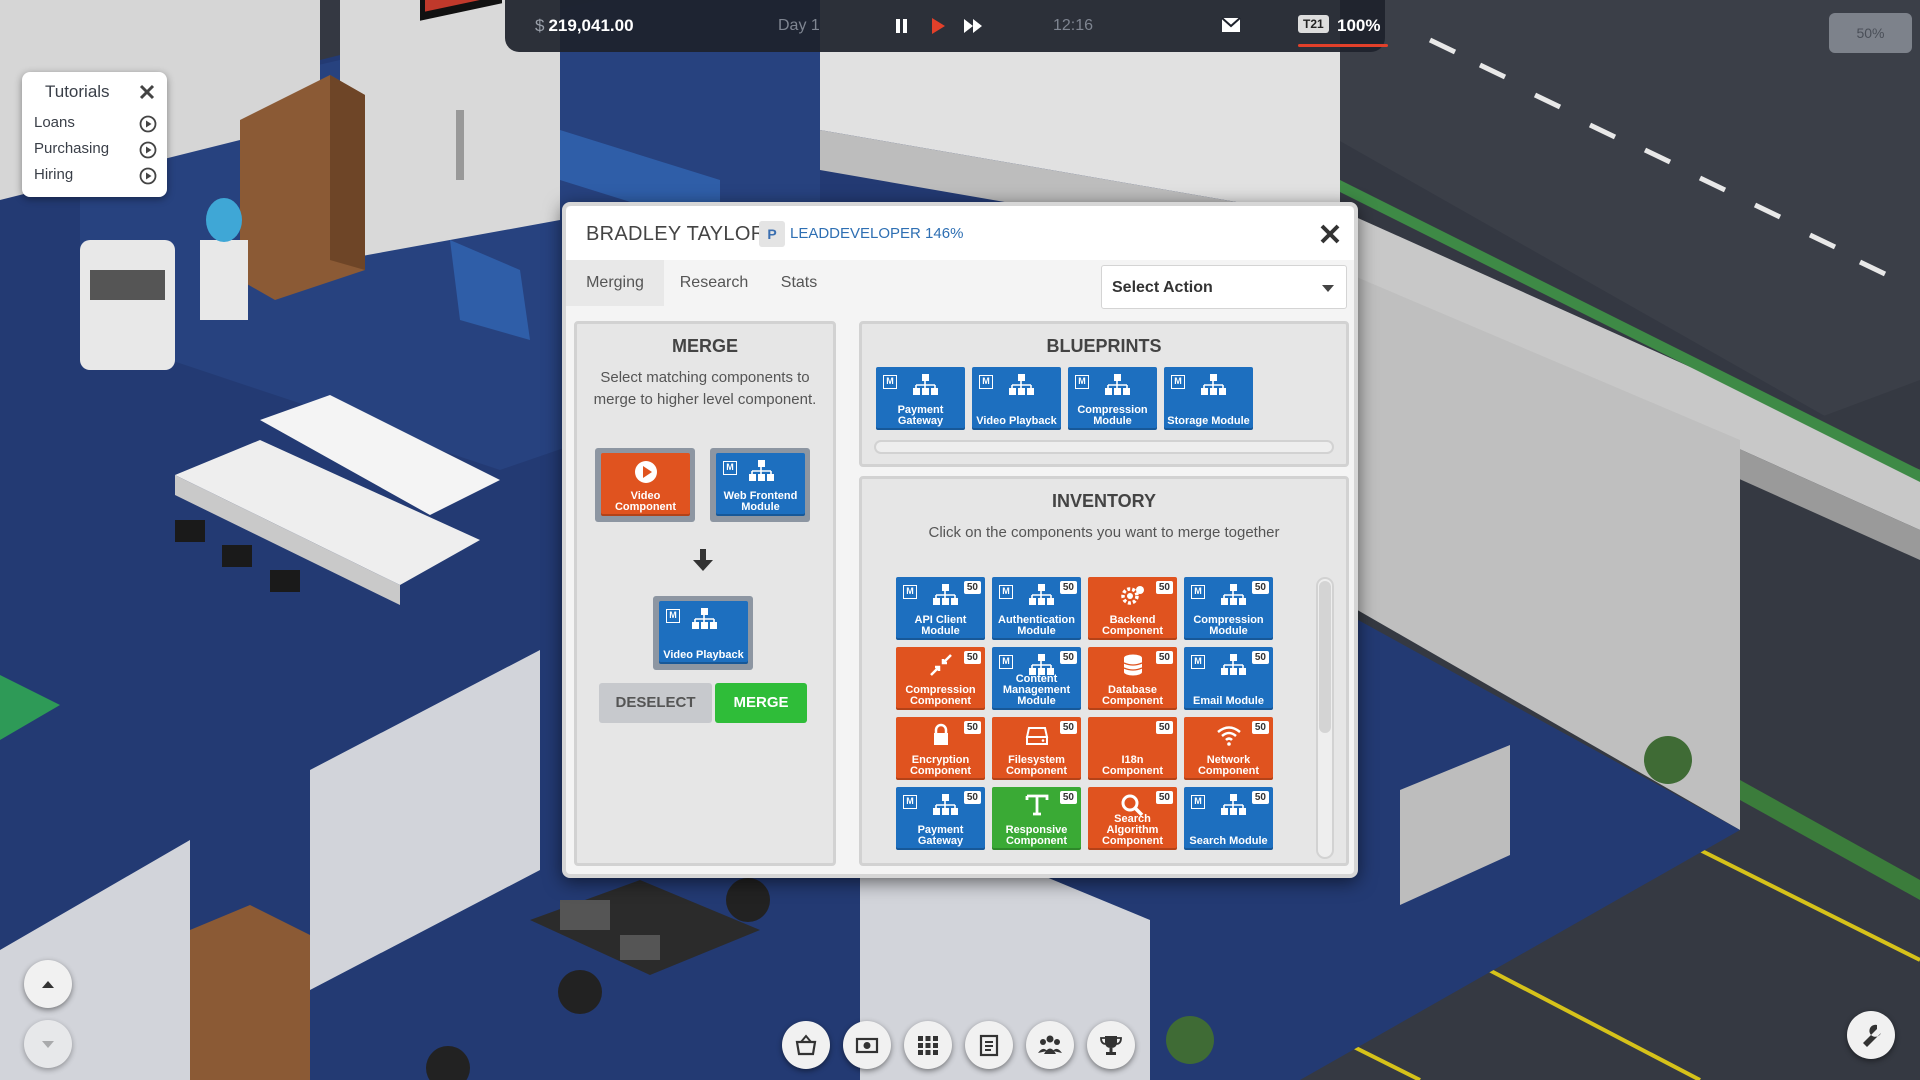 Image resolution: width=1920 pixels, height=1080 pixels. What do you see at coordinates (940, 818) in the screenshot?
I see `inventory-item-payment-gateway: M 50 Payment Gateway` at bounding box center [940, 818].